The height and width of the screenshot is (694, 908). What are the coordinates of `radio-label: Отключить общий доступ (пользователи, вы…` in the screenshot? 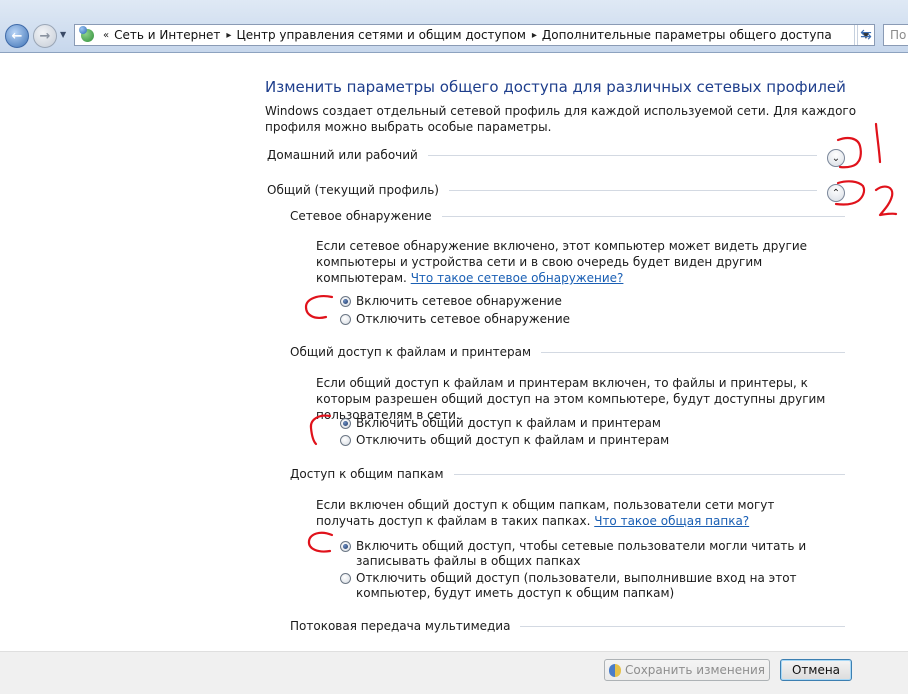 It's located at (576, 585).